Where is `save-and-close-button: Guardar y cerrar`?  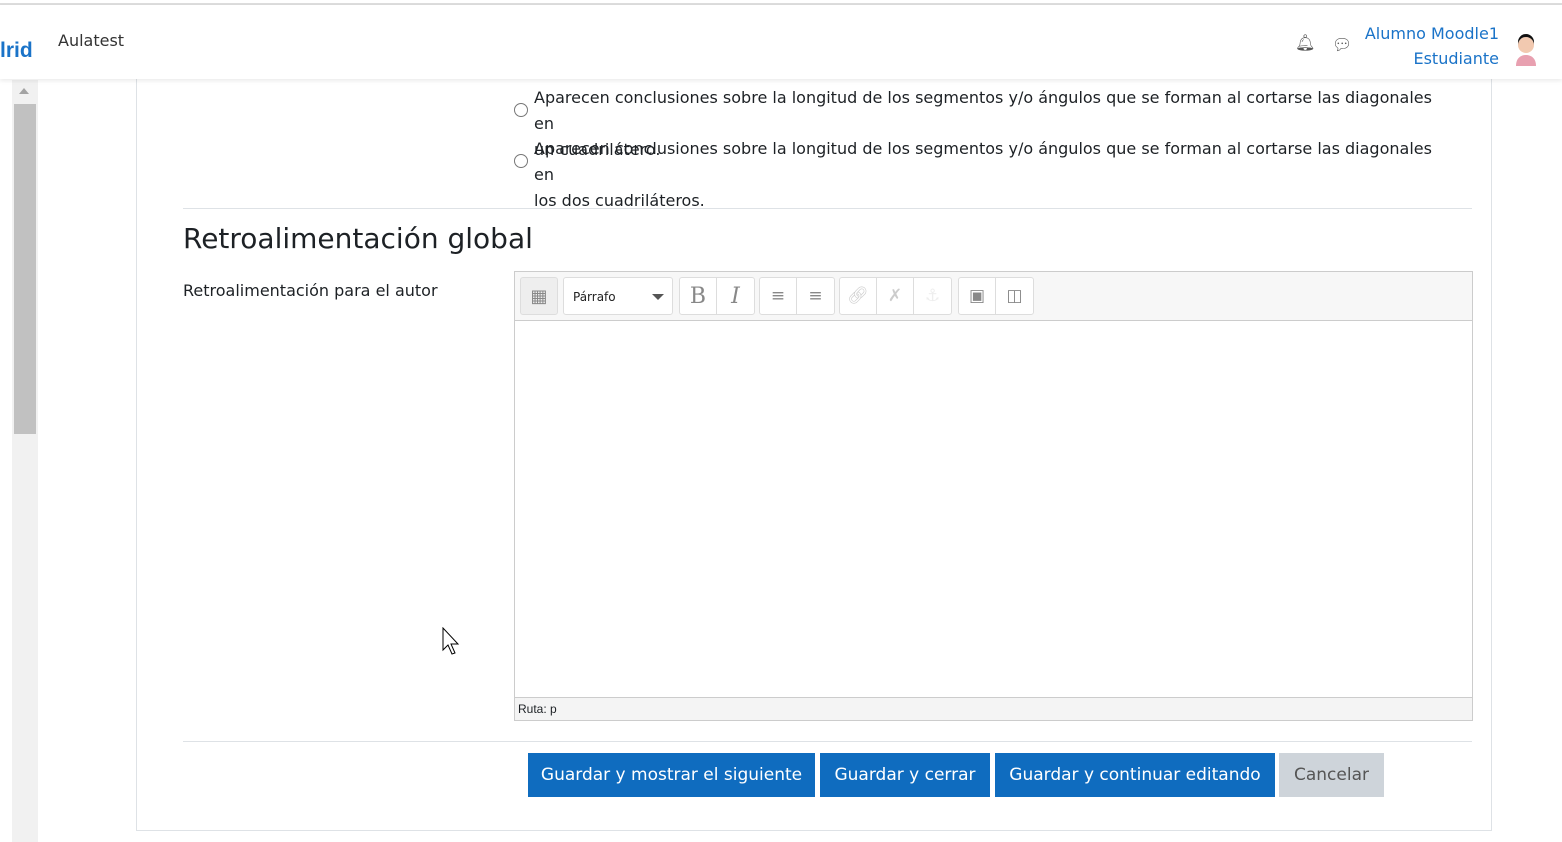 save-and-close-button: Guardar y cerrar is located at coordinates (905, 775).